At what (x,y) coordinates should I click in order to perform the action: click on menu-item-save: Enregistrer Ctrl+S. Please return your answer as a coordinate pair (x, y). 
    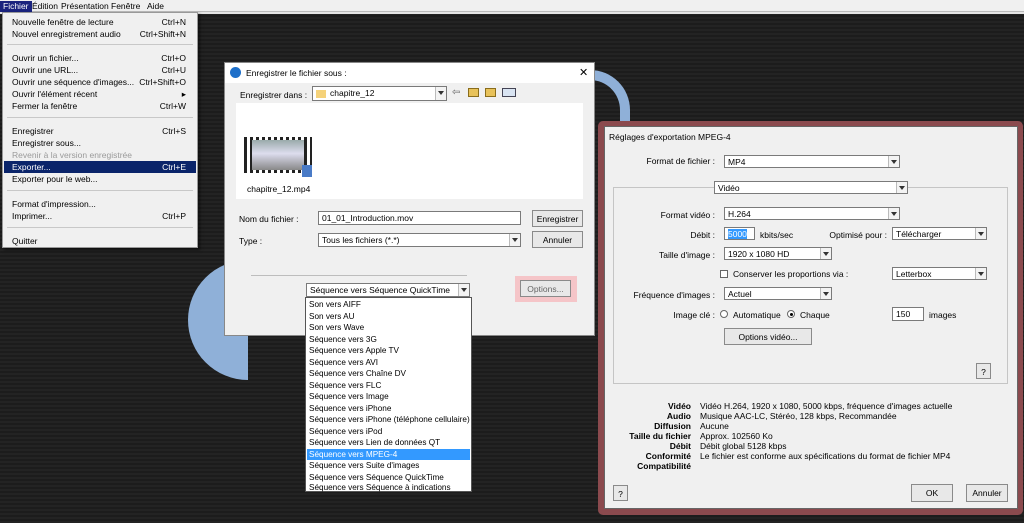
    Looking at the image, I should click on (100, 131).